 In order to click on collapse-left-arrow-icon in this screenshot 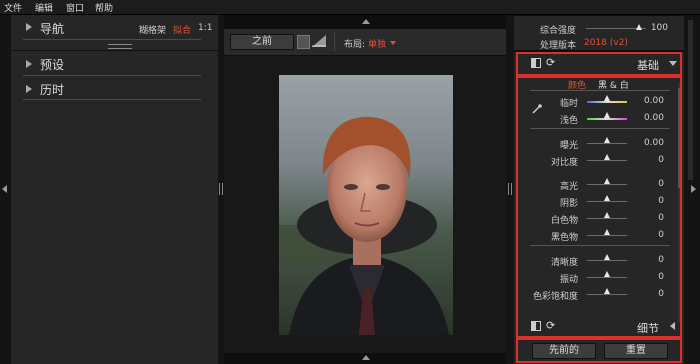, I will do `click(4, 189)`.